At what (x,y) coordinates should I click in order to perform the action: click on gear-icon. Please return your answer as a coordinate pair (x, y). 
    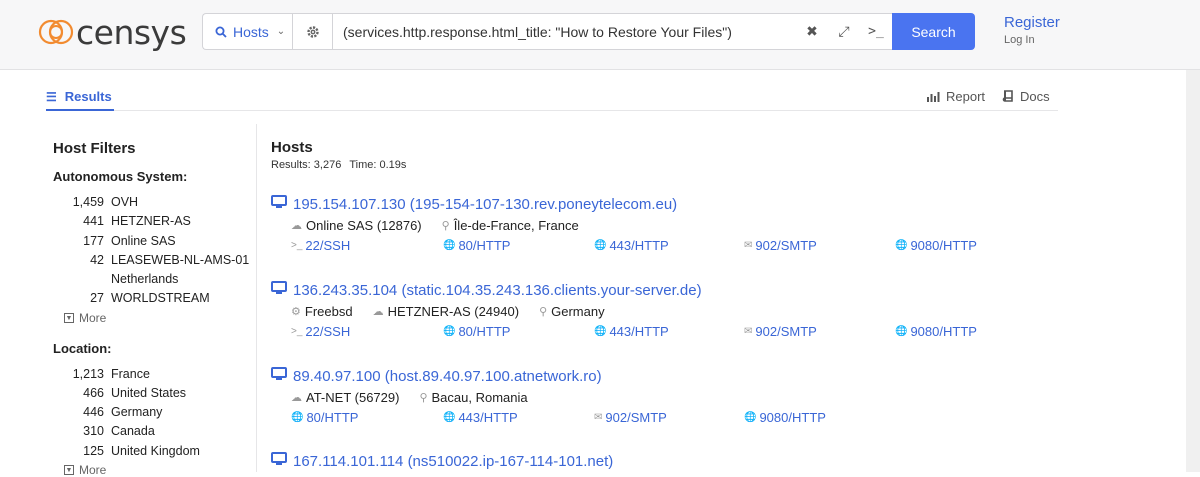
    Looking at the image, I should click on (312, 31).